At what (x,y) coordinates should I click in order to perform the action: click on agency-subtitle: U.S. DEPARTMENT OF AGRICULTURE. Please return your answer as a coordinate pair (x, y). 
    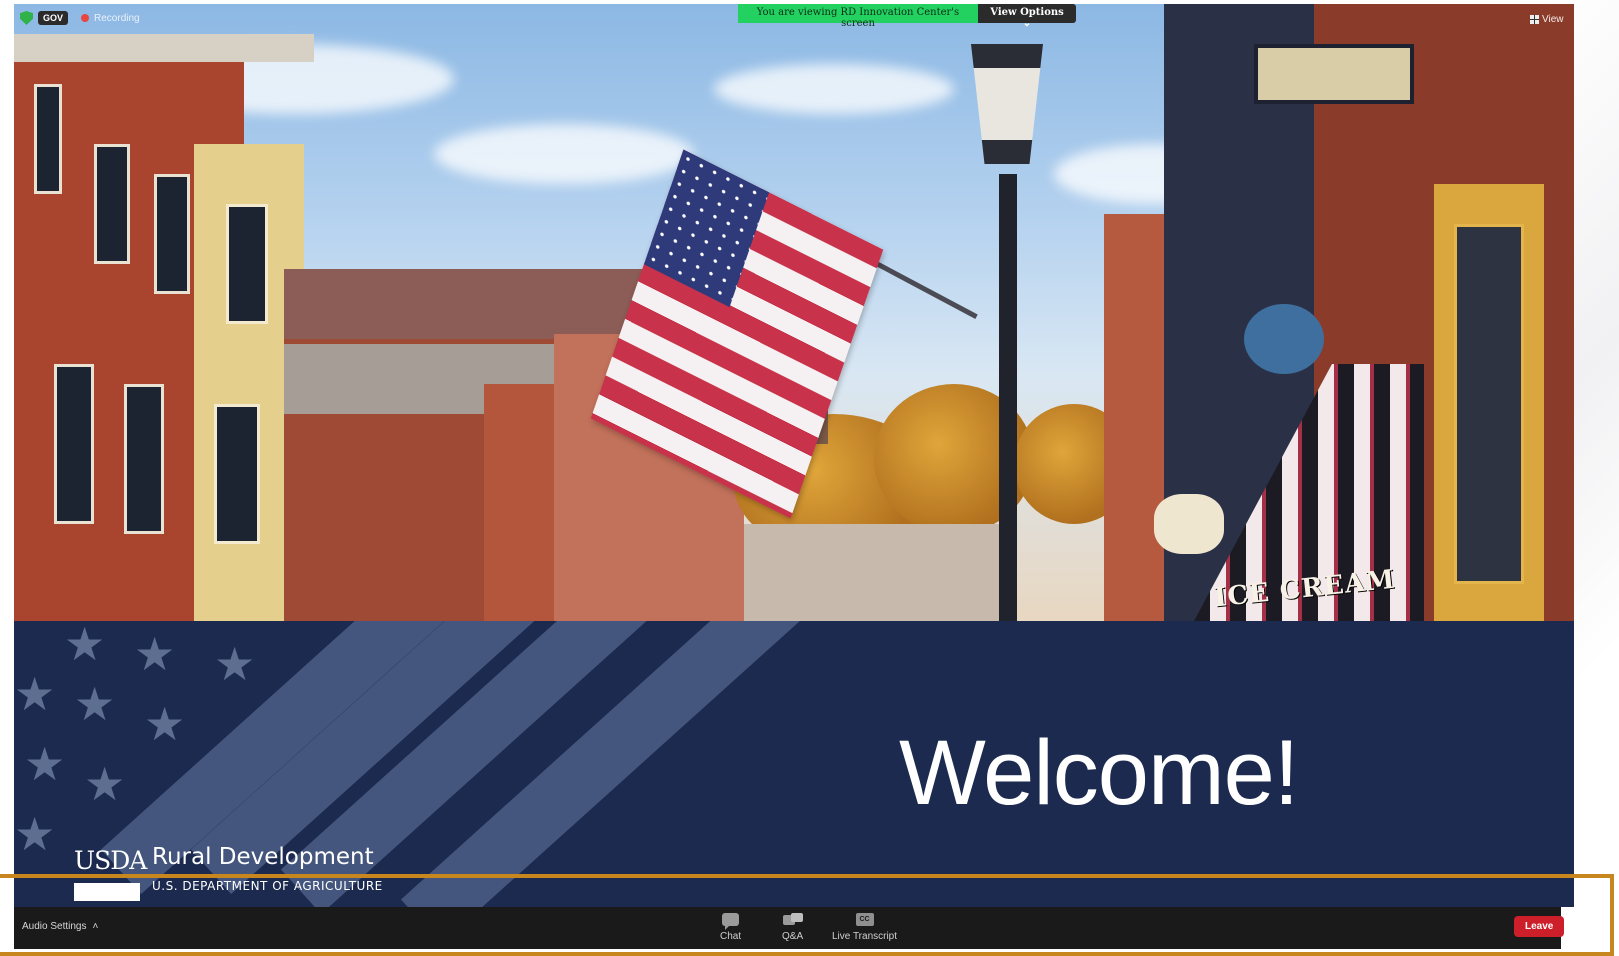
    Looking at the image, I should click on (267, 886).